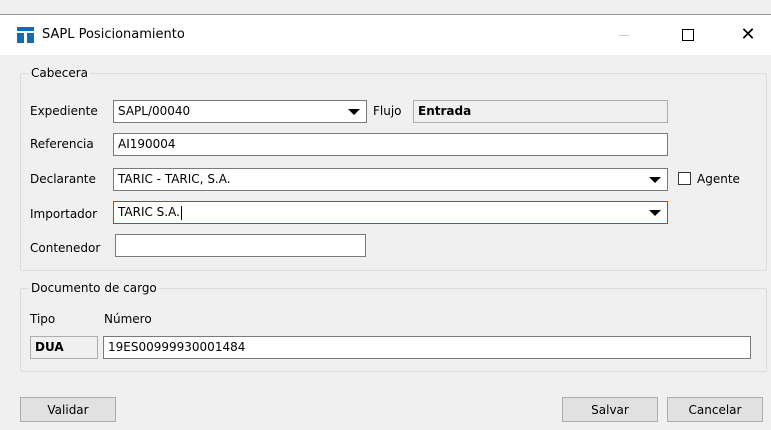  What do you see at coordinates (49, 347) in the screenshot?
I see `tipo-value: DUA` at bounding box center [49, 347].